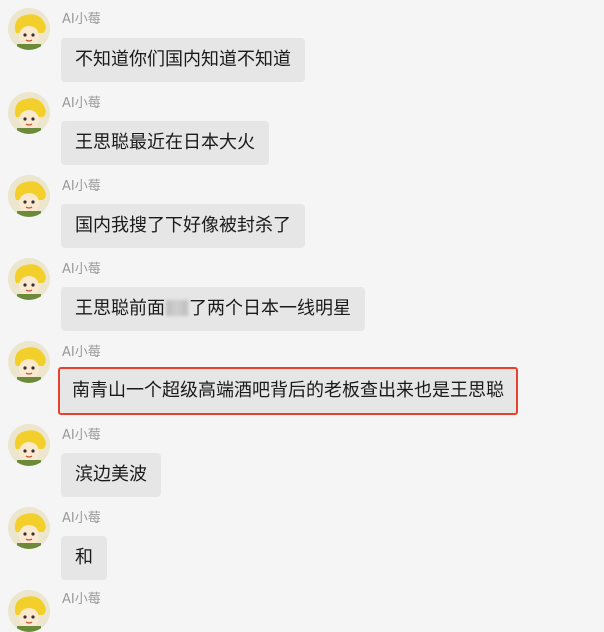 Image resolution: width=604 pixels, height=632 pixels. I want to click on message-text-end: 了两个日本一线明星, so click(270, 308).